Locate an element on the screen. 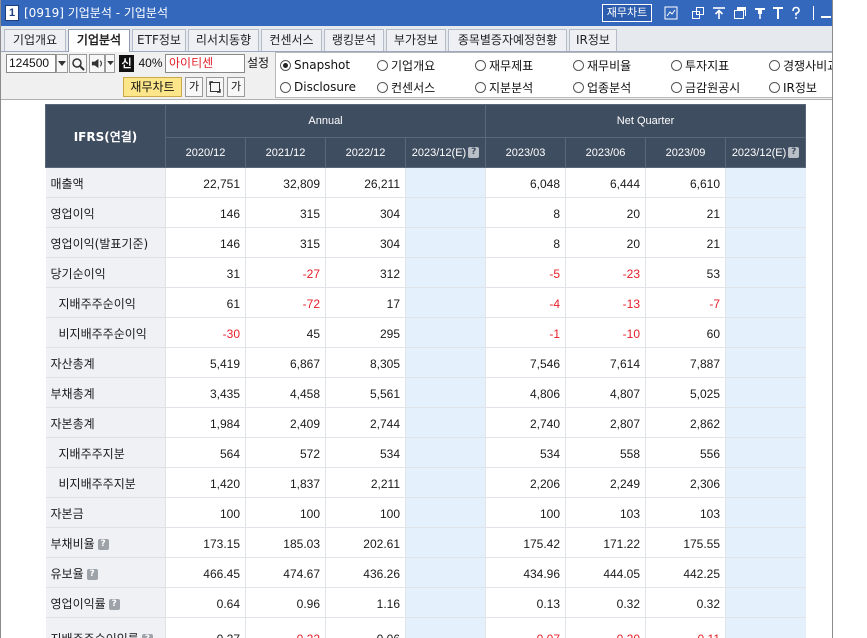 The image size is (867, 638). window-number-badge: 1 is located at coordinates (12, 13).